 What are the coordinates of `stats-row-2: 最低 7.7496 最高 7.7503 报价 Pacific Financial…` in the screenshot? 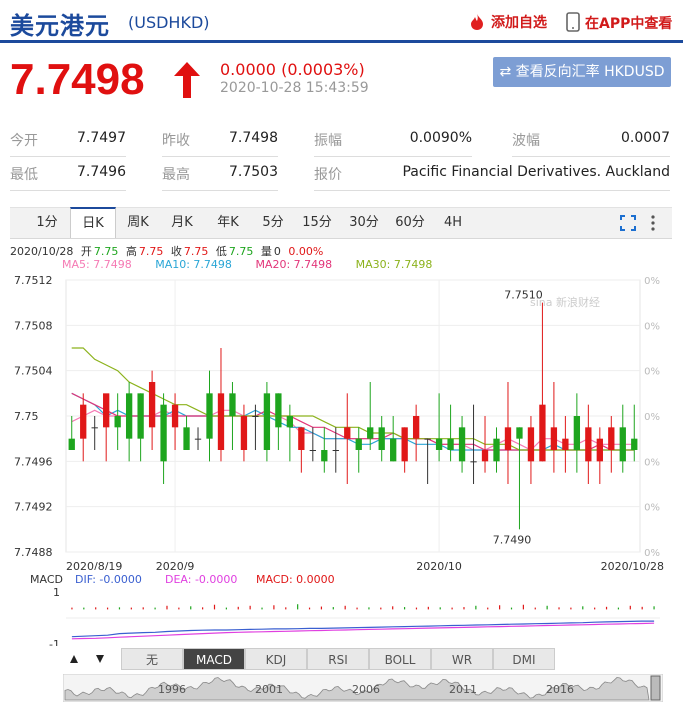 It's located at (341, 173).